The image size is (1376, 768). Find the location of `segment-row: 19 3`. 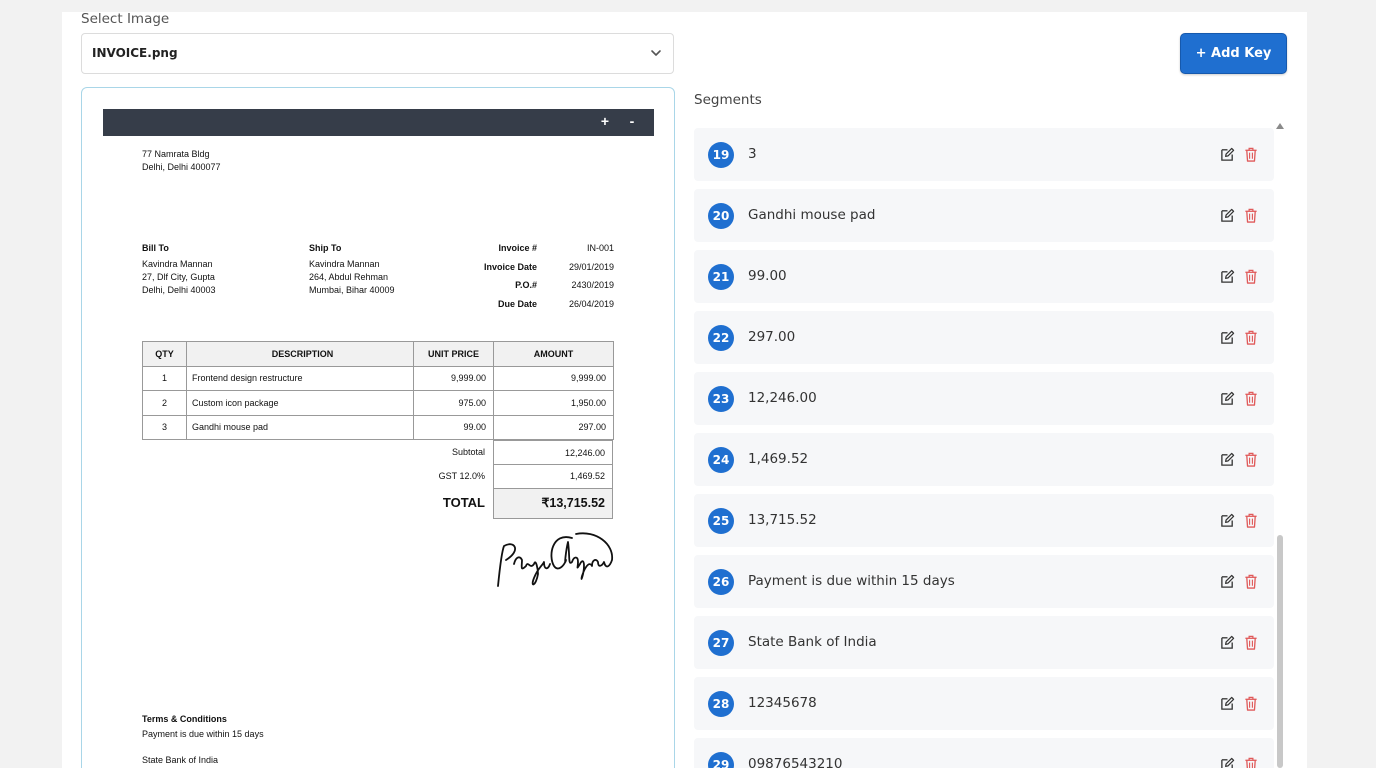

segment-row: 19 3 is located at coordinates (984, 154).